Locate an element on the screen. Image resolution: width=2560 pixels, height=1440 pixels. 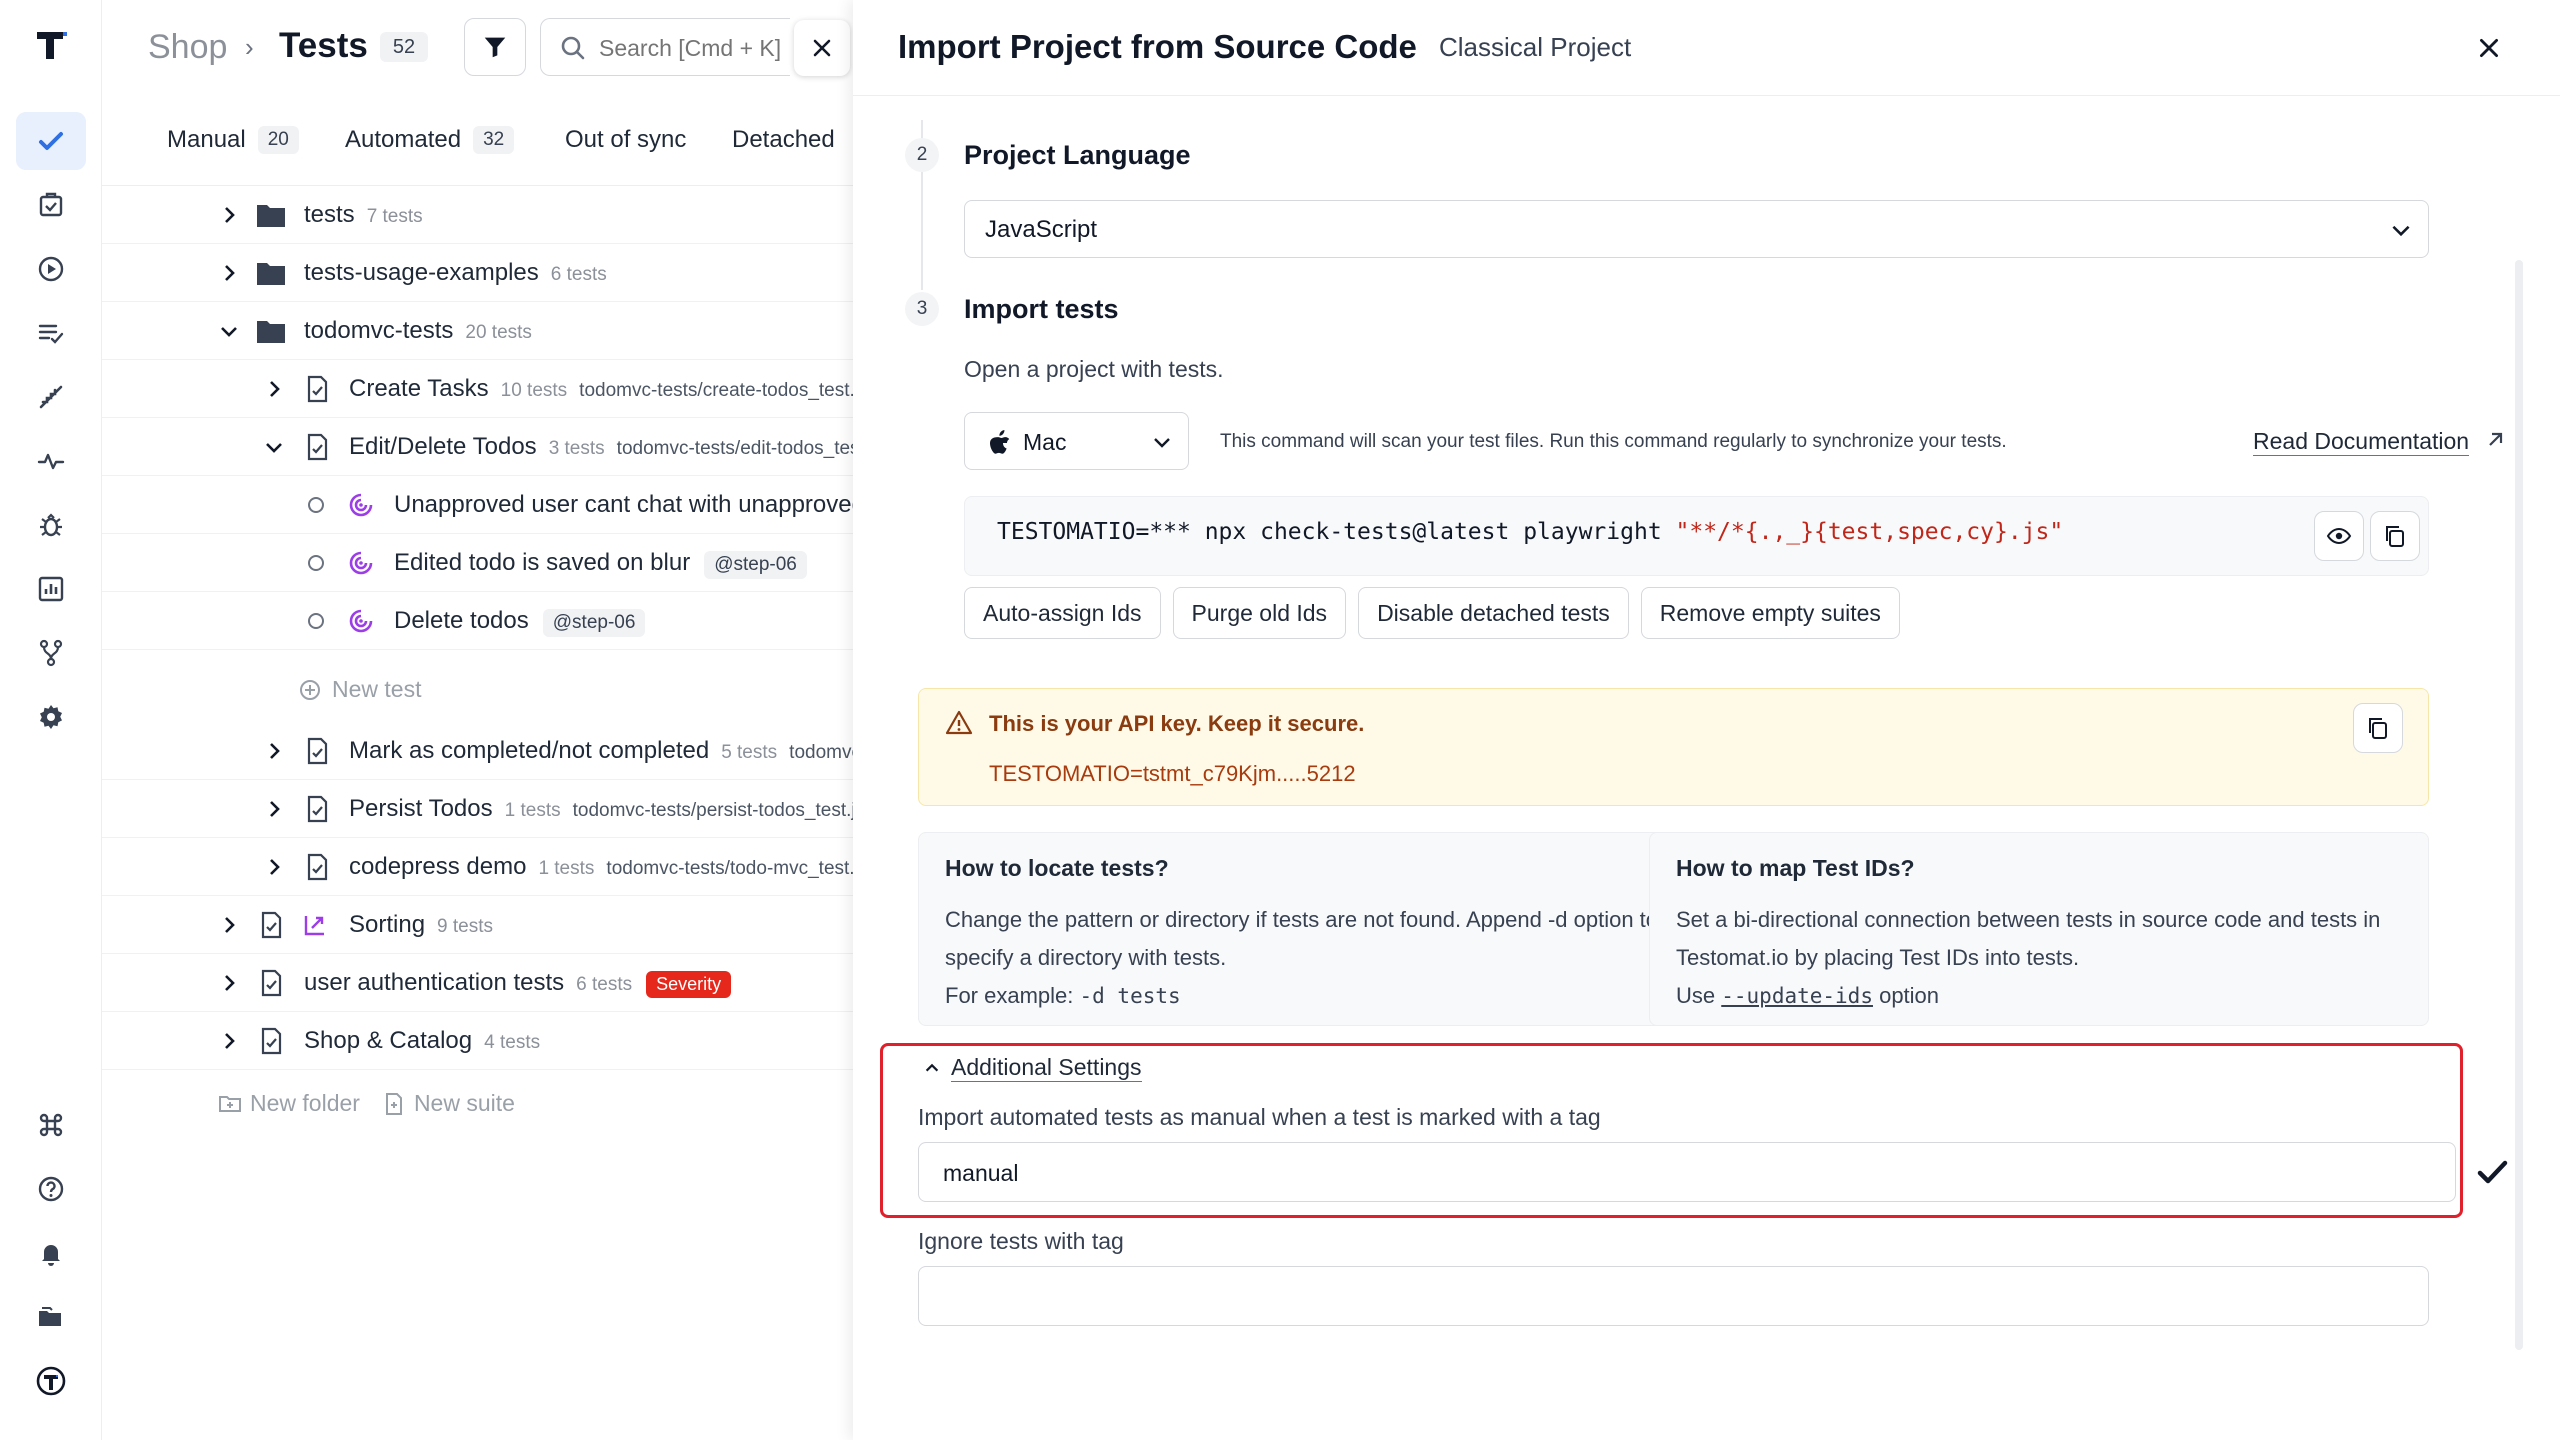
step-number: 3 is located at coordinates (922, 309).